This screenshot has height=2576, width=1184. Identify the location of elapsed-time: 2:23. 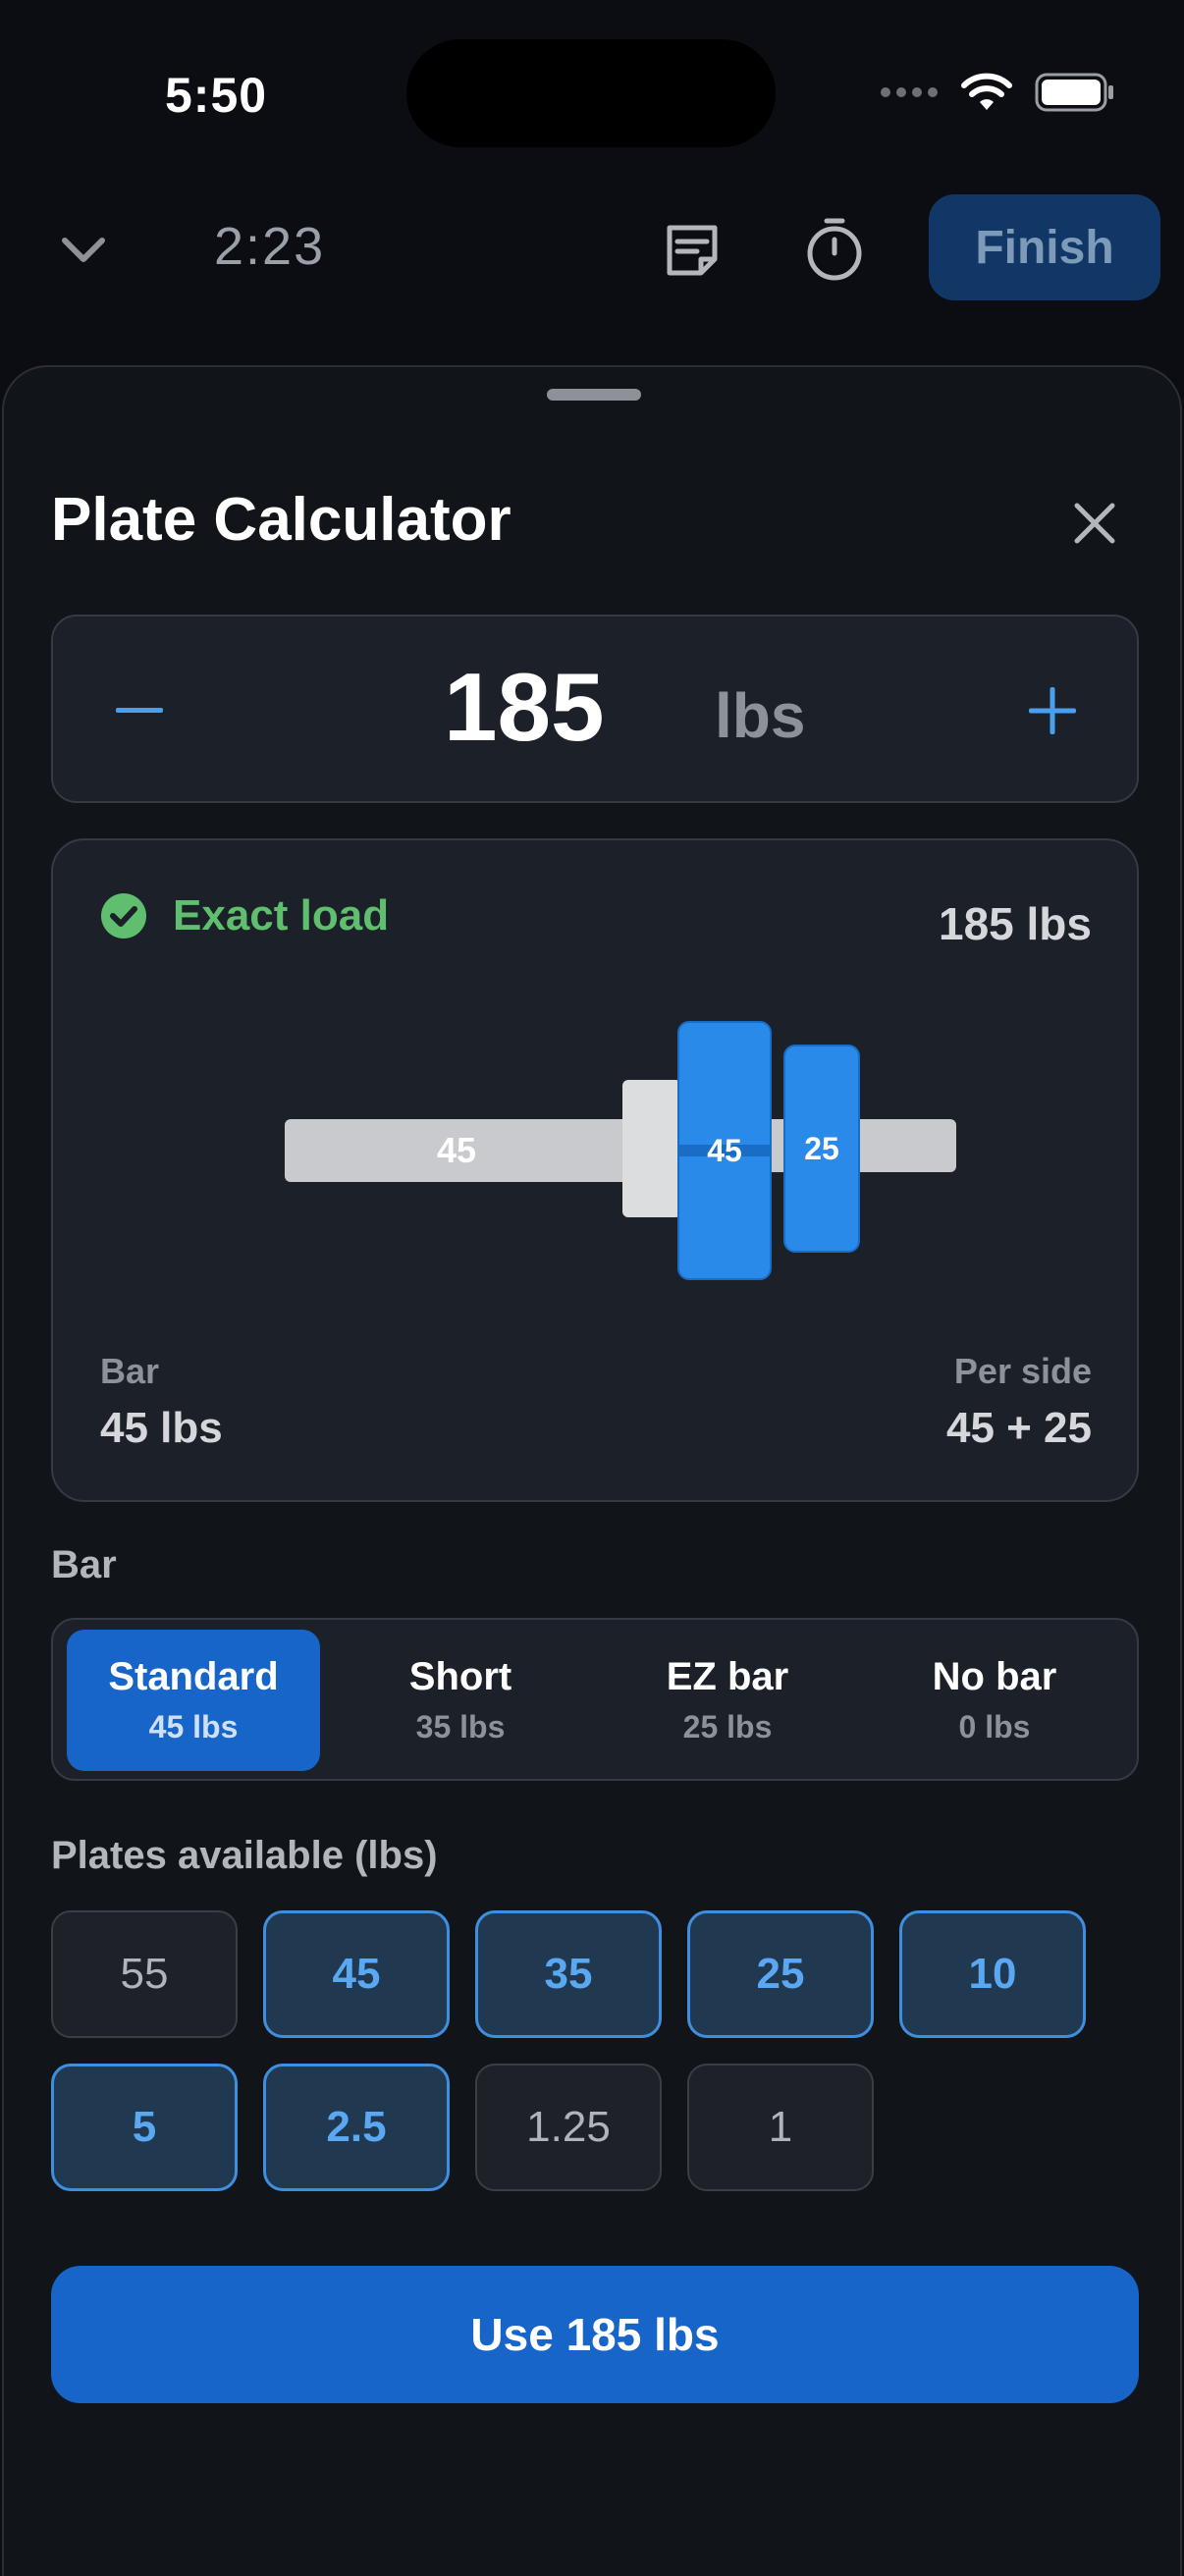
(270, 246).